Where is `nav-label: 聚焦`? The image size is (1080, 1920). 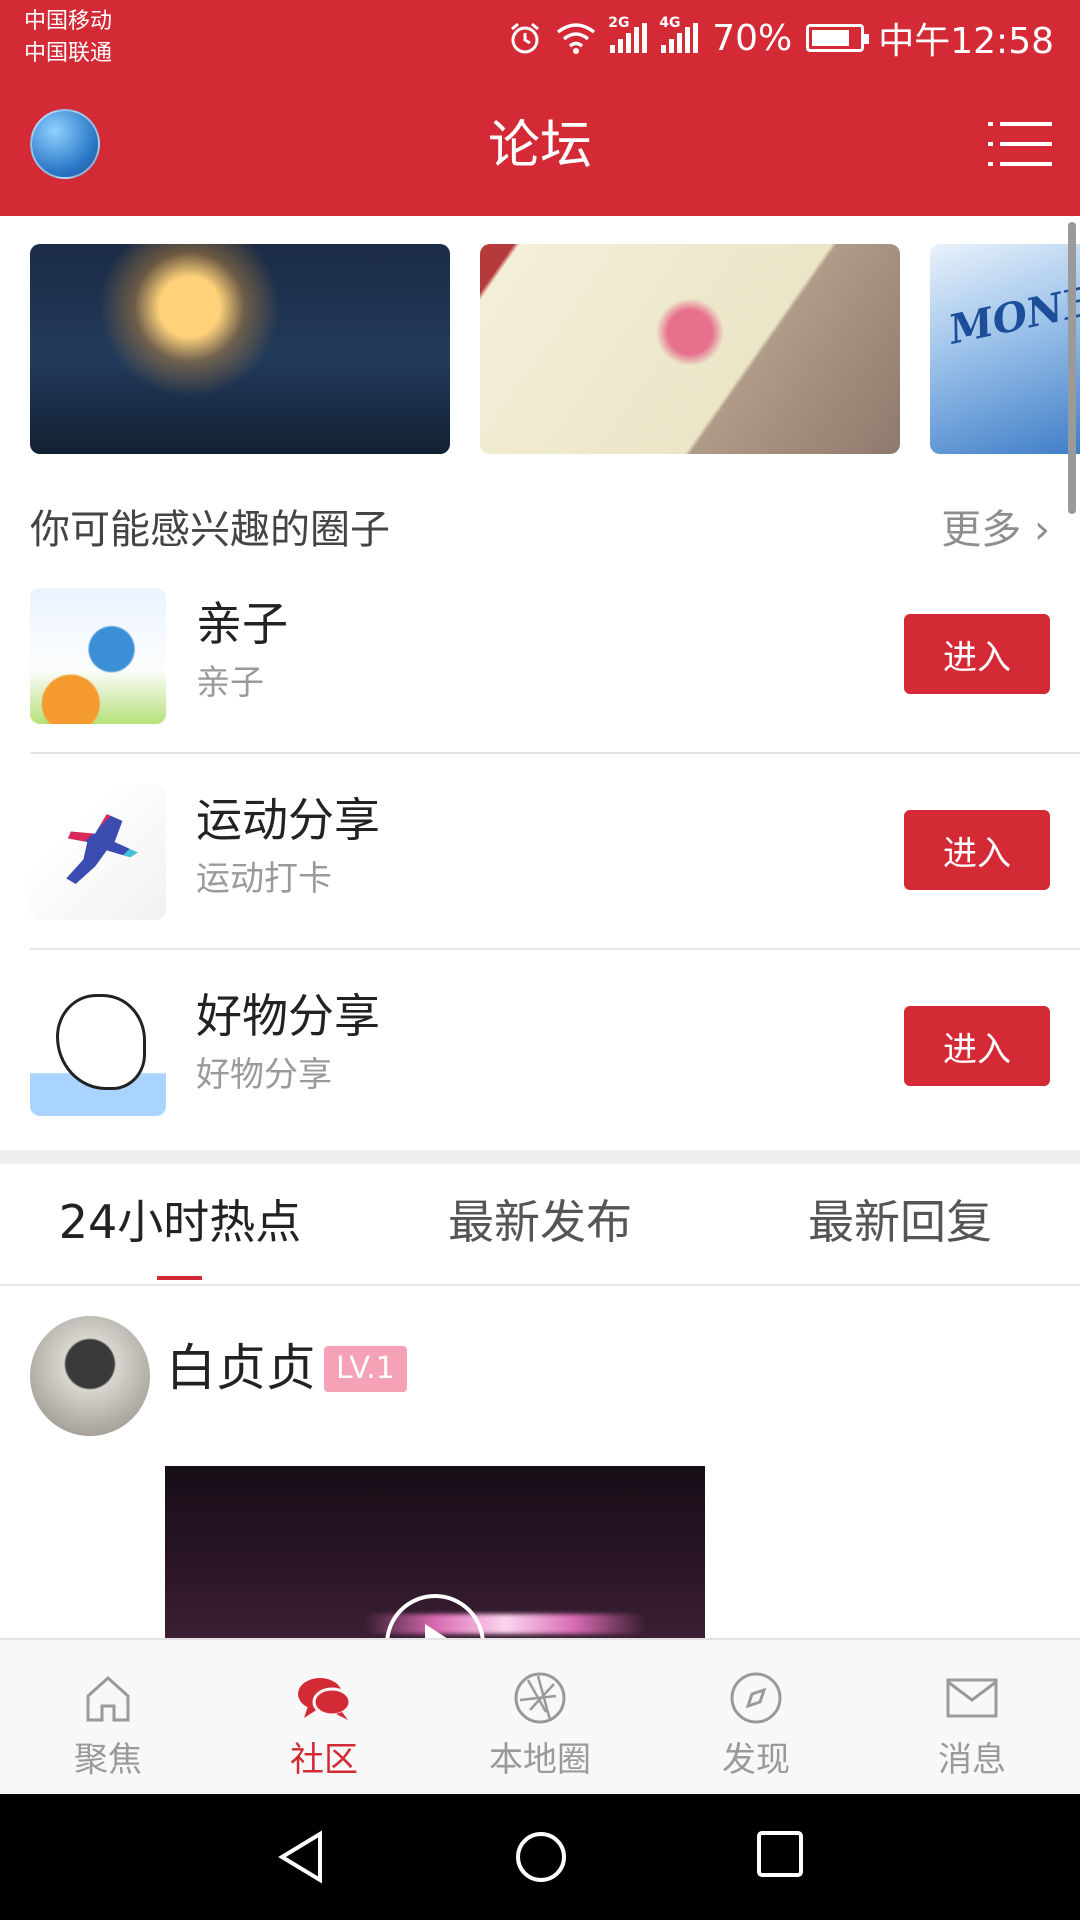 nav-label: 聚焦 is located at coordinates (108, 1760).